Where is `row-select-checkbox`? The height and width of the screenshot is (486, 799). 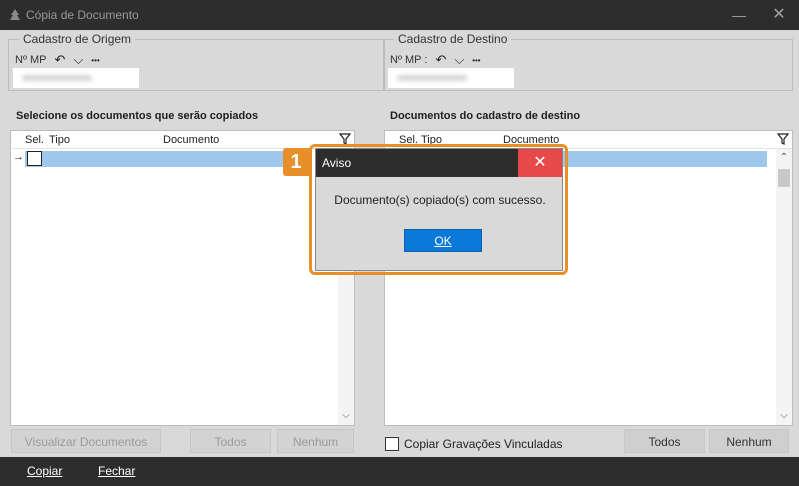
row-select-checkbox is located at coordinates (34, 158).